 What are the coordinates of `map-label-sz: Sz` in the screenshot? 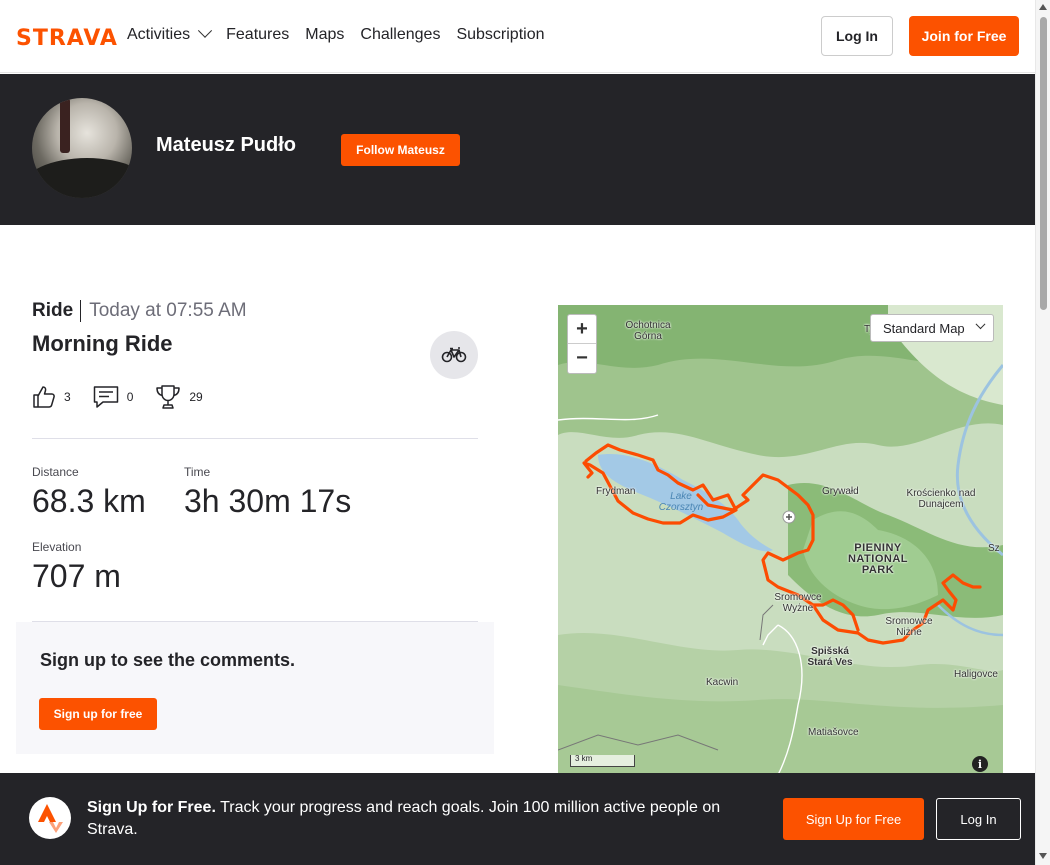 It's located at (994, 548).